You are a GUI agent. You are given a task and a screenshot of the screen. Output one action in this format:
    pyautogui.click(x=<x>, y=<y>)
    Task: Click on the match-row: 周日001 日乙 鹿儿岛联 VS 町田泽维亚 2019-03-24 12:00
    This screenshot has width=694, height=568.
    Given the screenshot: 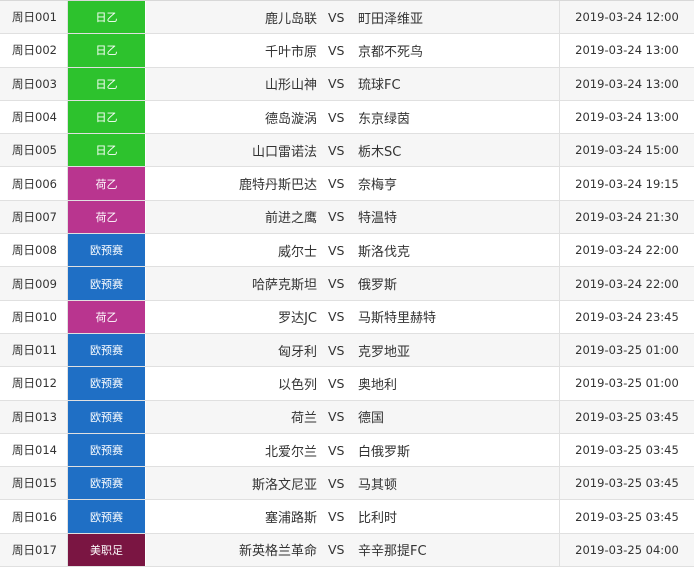 What is the action you would take?
    pyautogui.click(x=347, y=18)
    